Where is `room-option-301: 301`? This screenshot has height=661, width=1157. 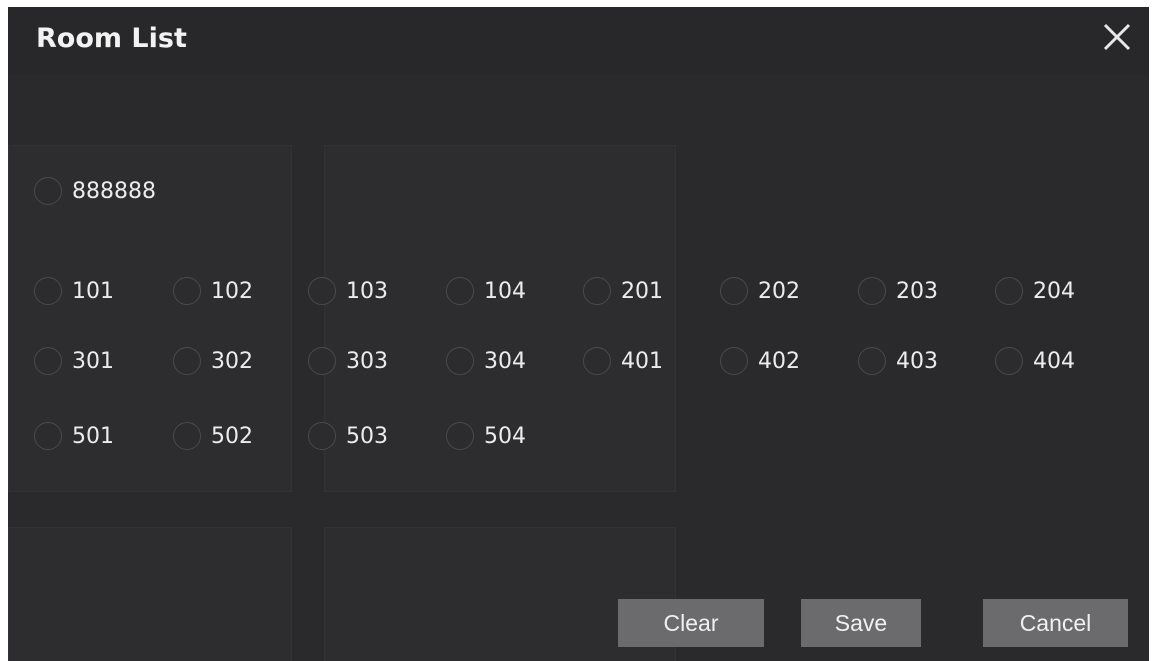 room-option-301: 301 is located at coordinates (74, 361).